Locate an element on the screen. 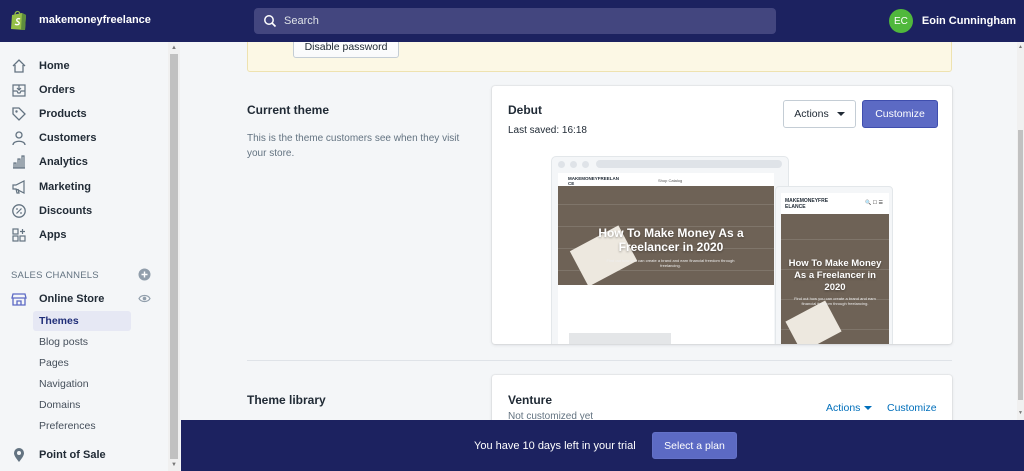  sidebar-item-label: Home is located at coordinates (54, 66).